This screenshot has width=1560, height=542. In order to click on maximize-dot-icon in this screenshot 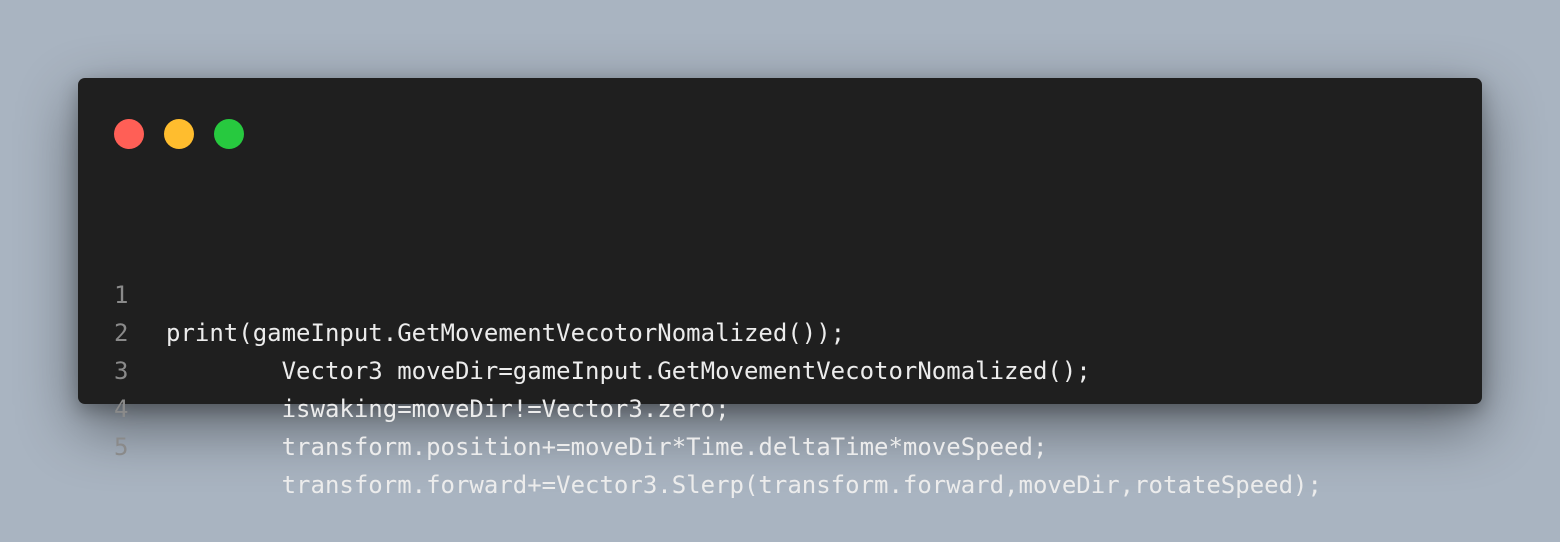, I will do `click(229, 134)`.